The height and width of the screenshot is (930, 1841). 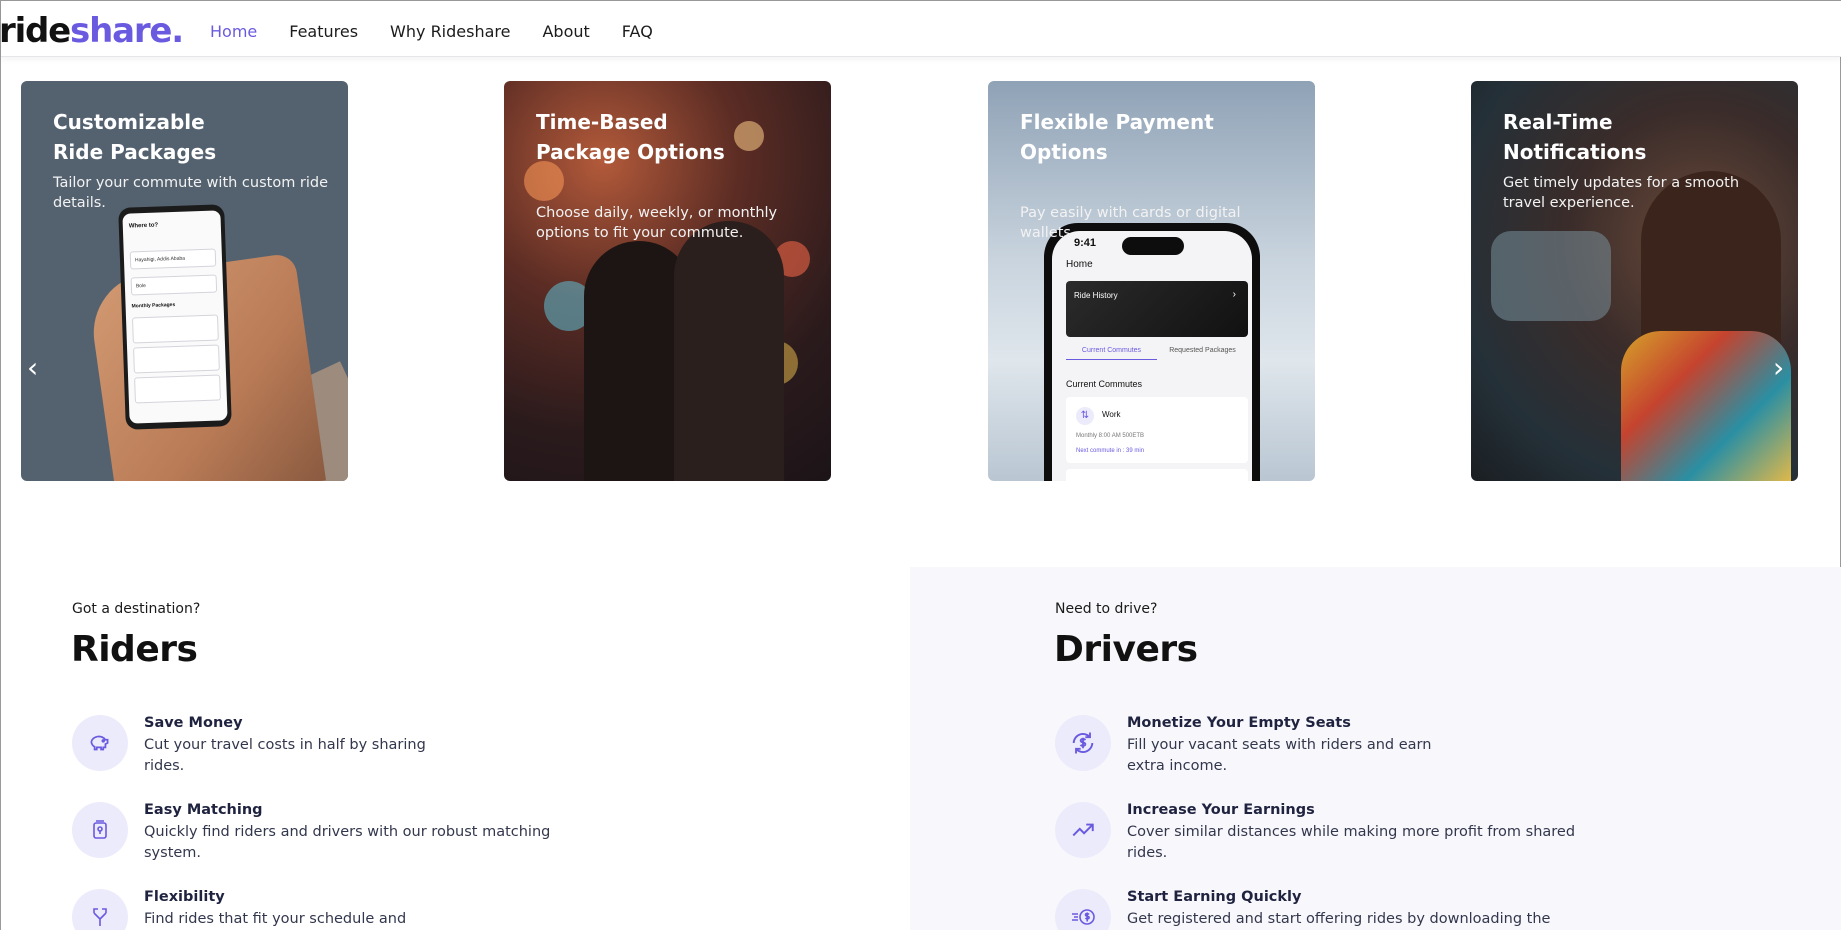 I want to click on card-title: Flexible Payment Options, so click(x=1117, y=137).